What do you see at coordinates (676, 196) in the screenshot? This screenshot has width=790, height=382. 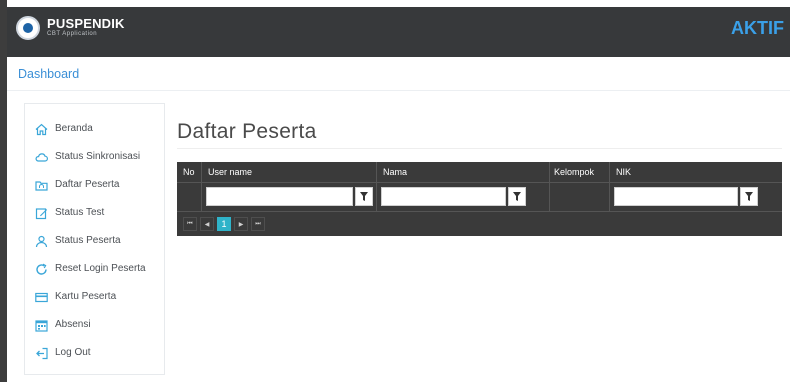 I see `nik-filter-input` at bounding box center [676, 196].